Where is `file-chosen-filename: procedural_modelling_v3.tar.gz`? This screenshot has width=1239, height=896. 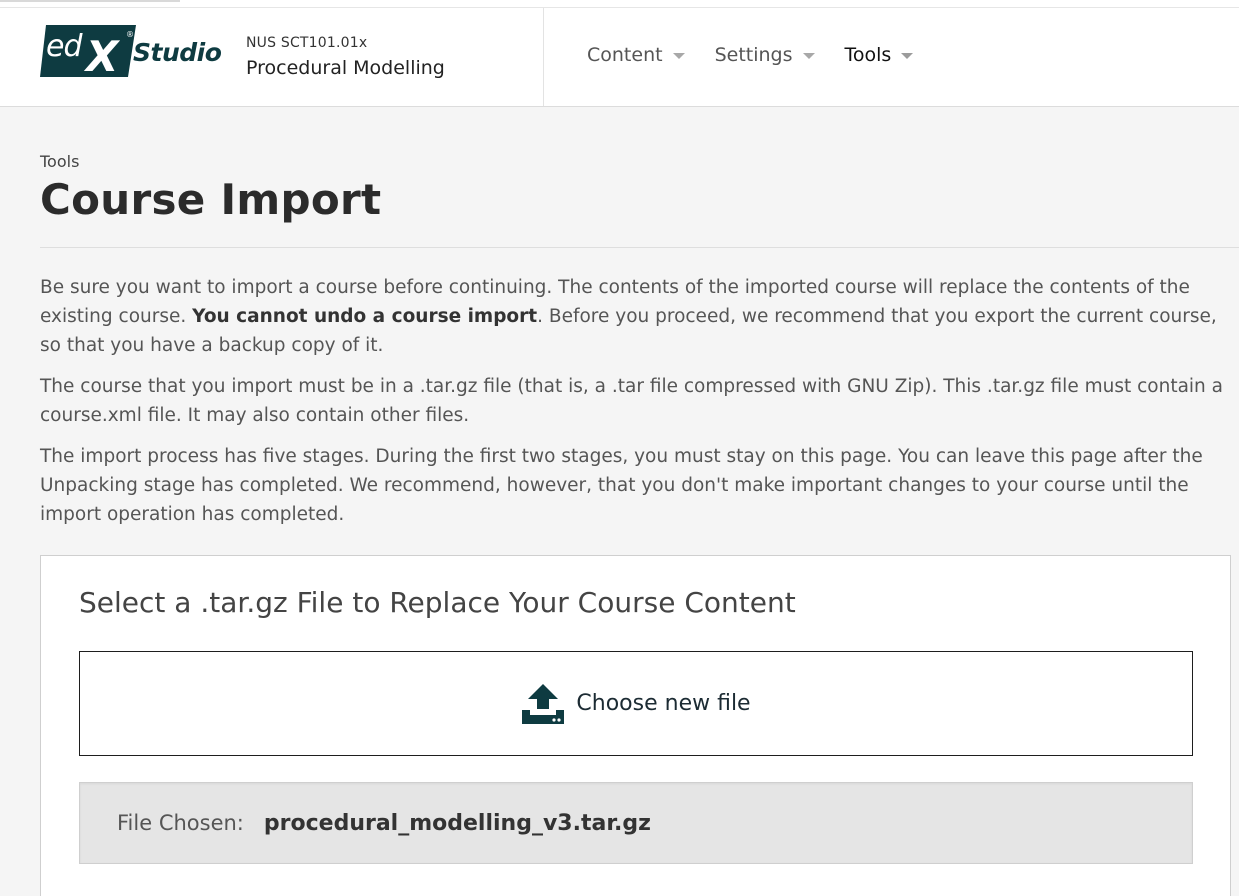
file-chosen-filename: procedural_modelling_v3.tar.gz is located at coordinates (457, 823).